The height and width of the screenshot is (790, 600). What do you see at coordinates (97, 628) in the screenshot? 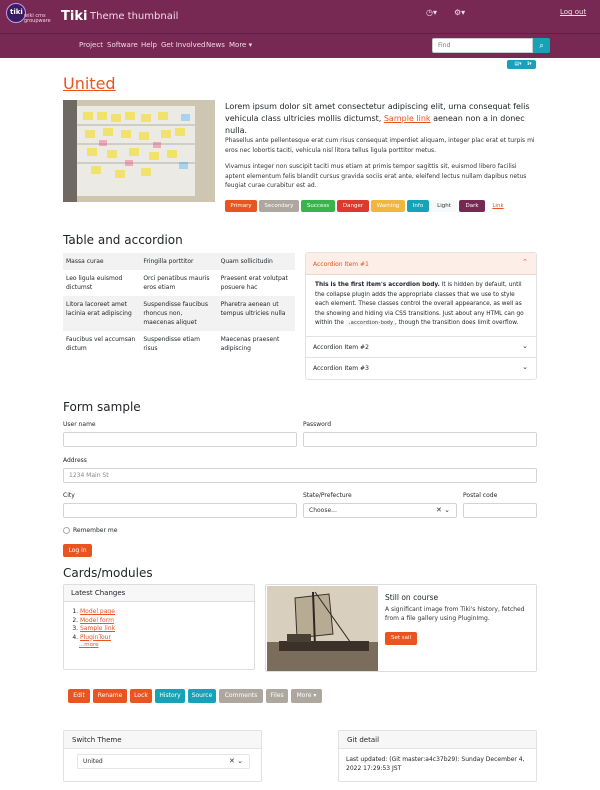
I see `latest-change-link: Sample link` at bounding box center [97, 628].